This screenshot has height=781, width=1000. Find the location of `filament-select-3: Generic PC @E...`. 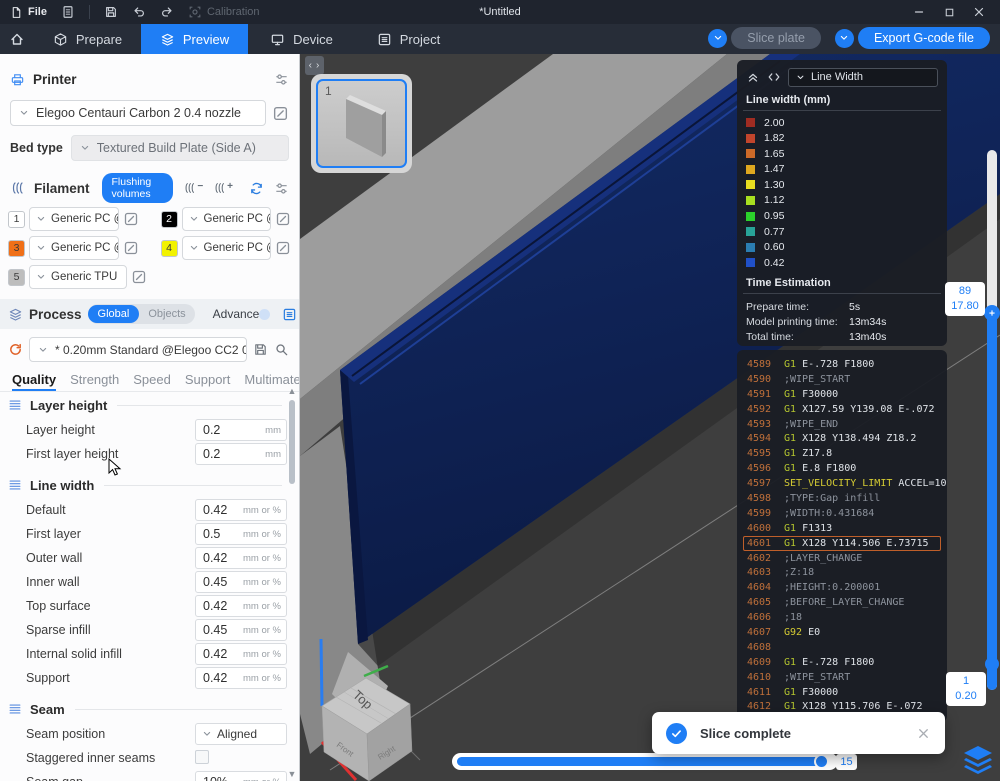

filament-select-3: Generic PC @E... is located at coordinates (74, 248).